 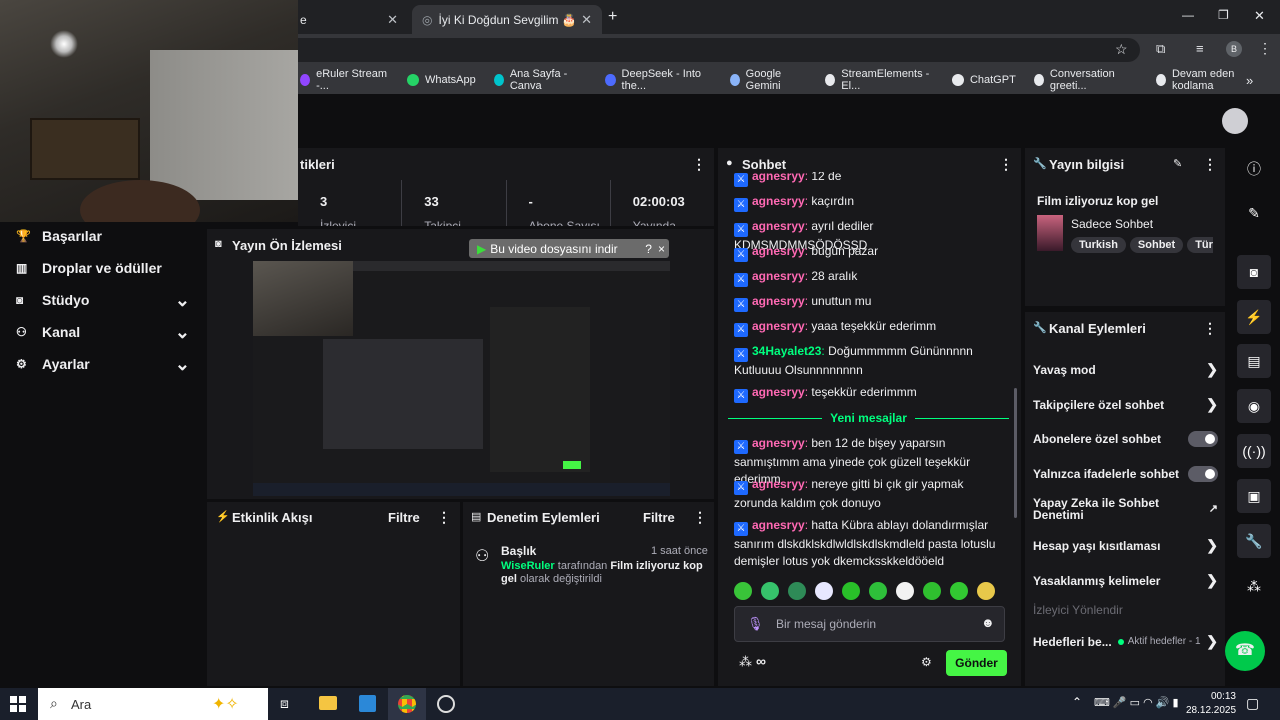 I want to click on taskbar-search: ⌕ Ara ✦✧, so click(x=153, y=704).